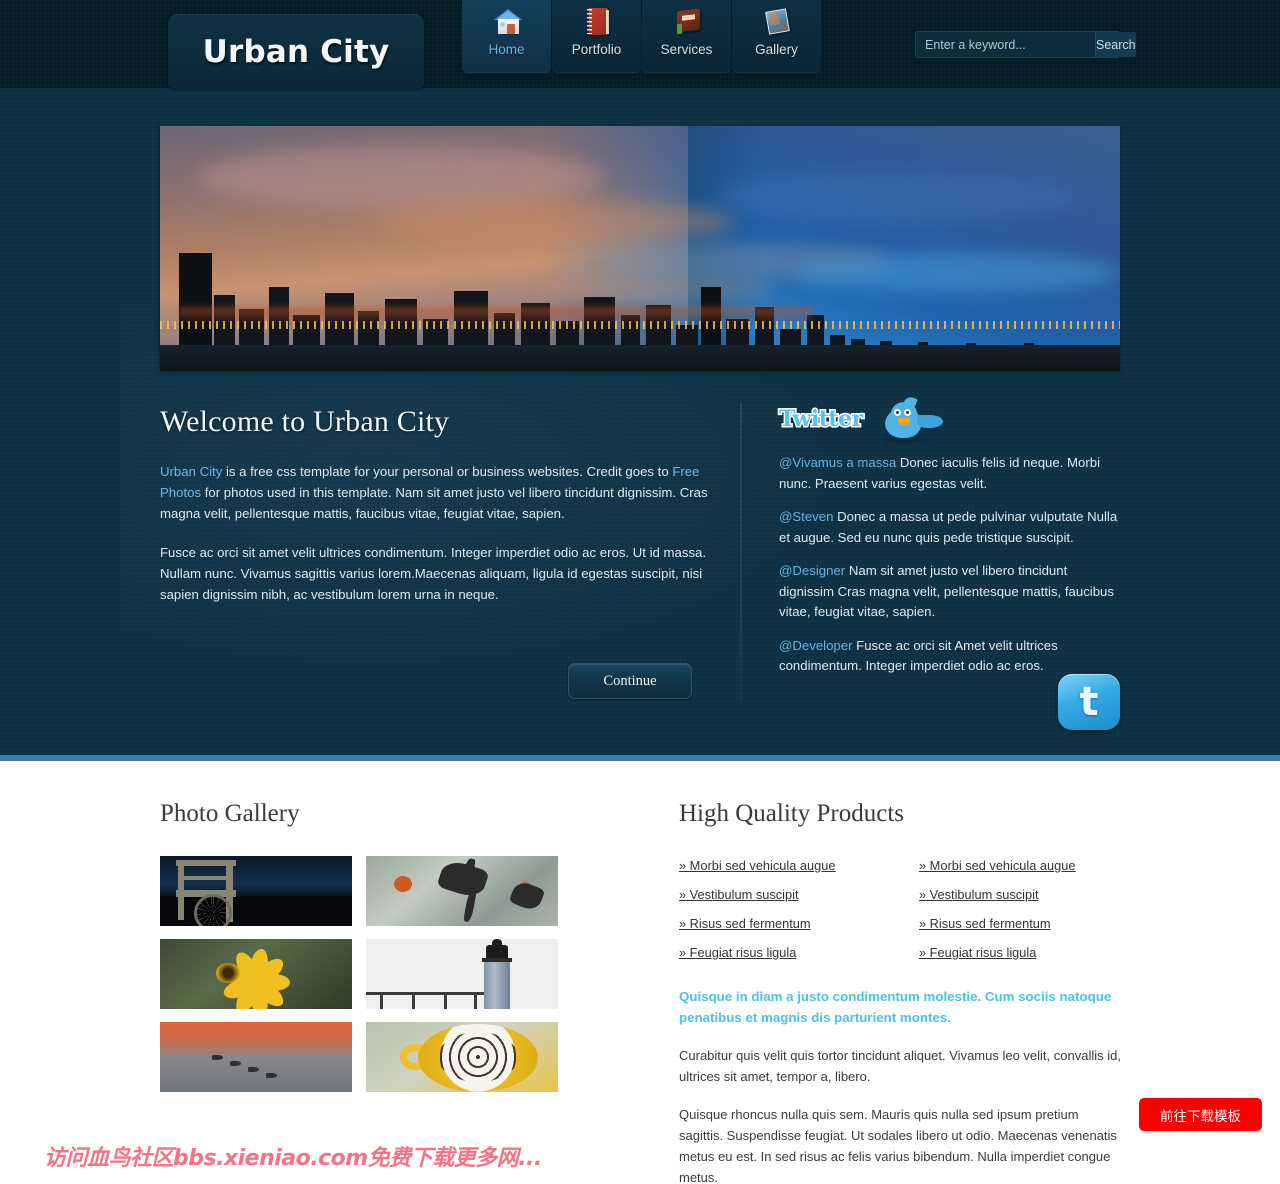 The height and width of the screenshot is (1184, 1280). I want to click on twitter-t-badge-icon: t, so click(1089, 702).